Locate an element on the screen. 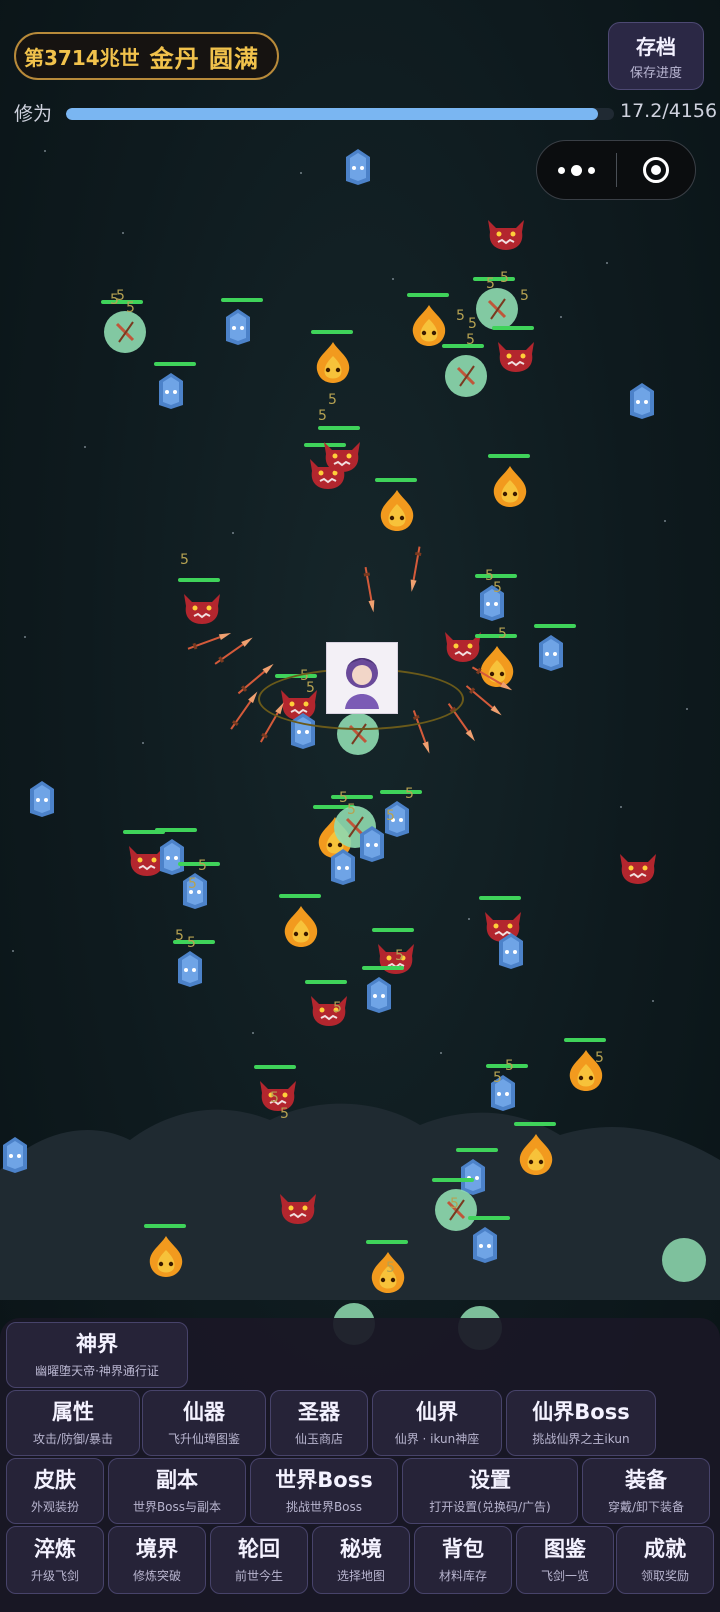  menu-button-row2-4: 仙界Boss 挑战仙界之主ikun is located at coordinates (581, 1423).